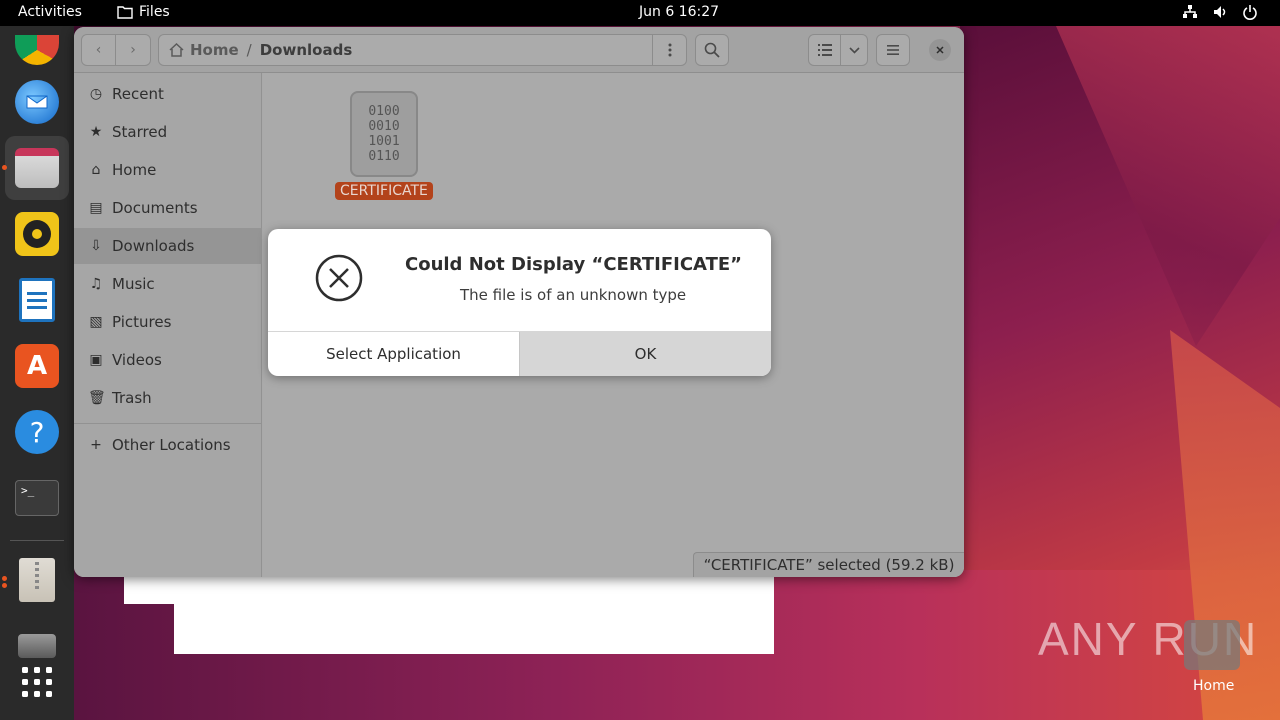  I want to click on search-button, so click(712, 50).